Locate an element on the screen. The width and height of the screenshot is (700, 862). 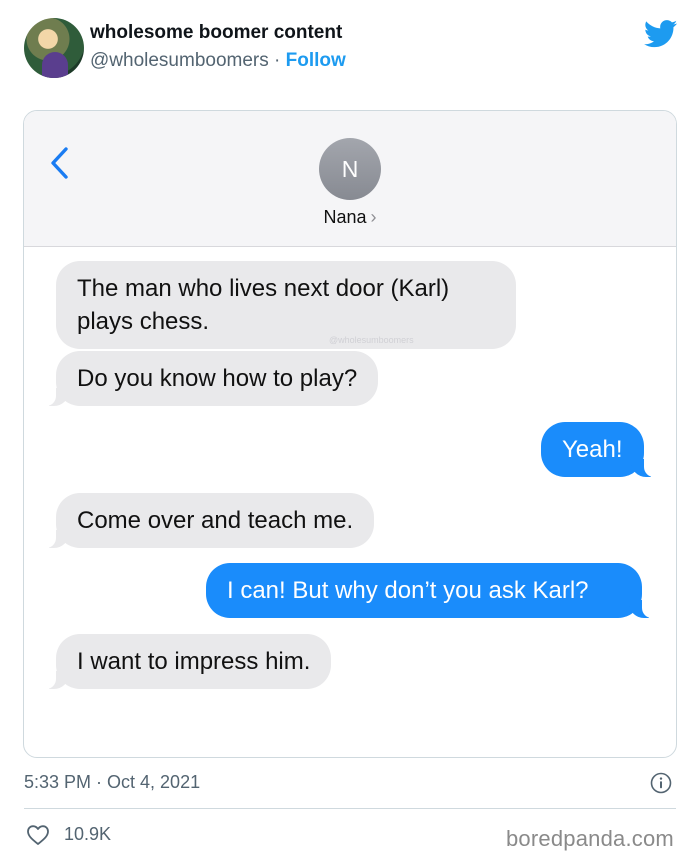
info-icon is located at coordinates (661, 783).